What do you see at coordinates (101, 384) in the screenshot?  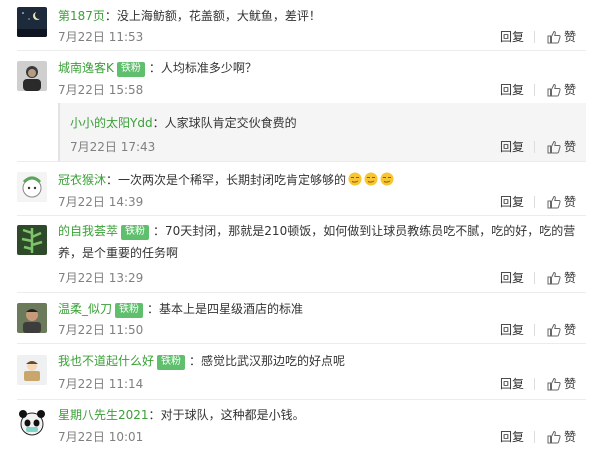 I see `comment-time: 7月22日 11:14` at bounding box center [101, 384].